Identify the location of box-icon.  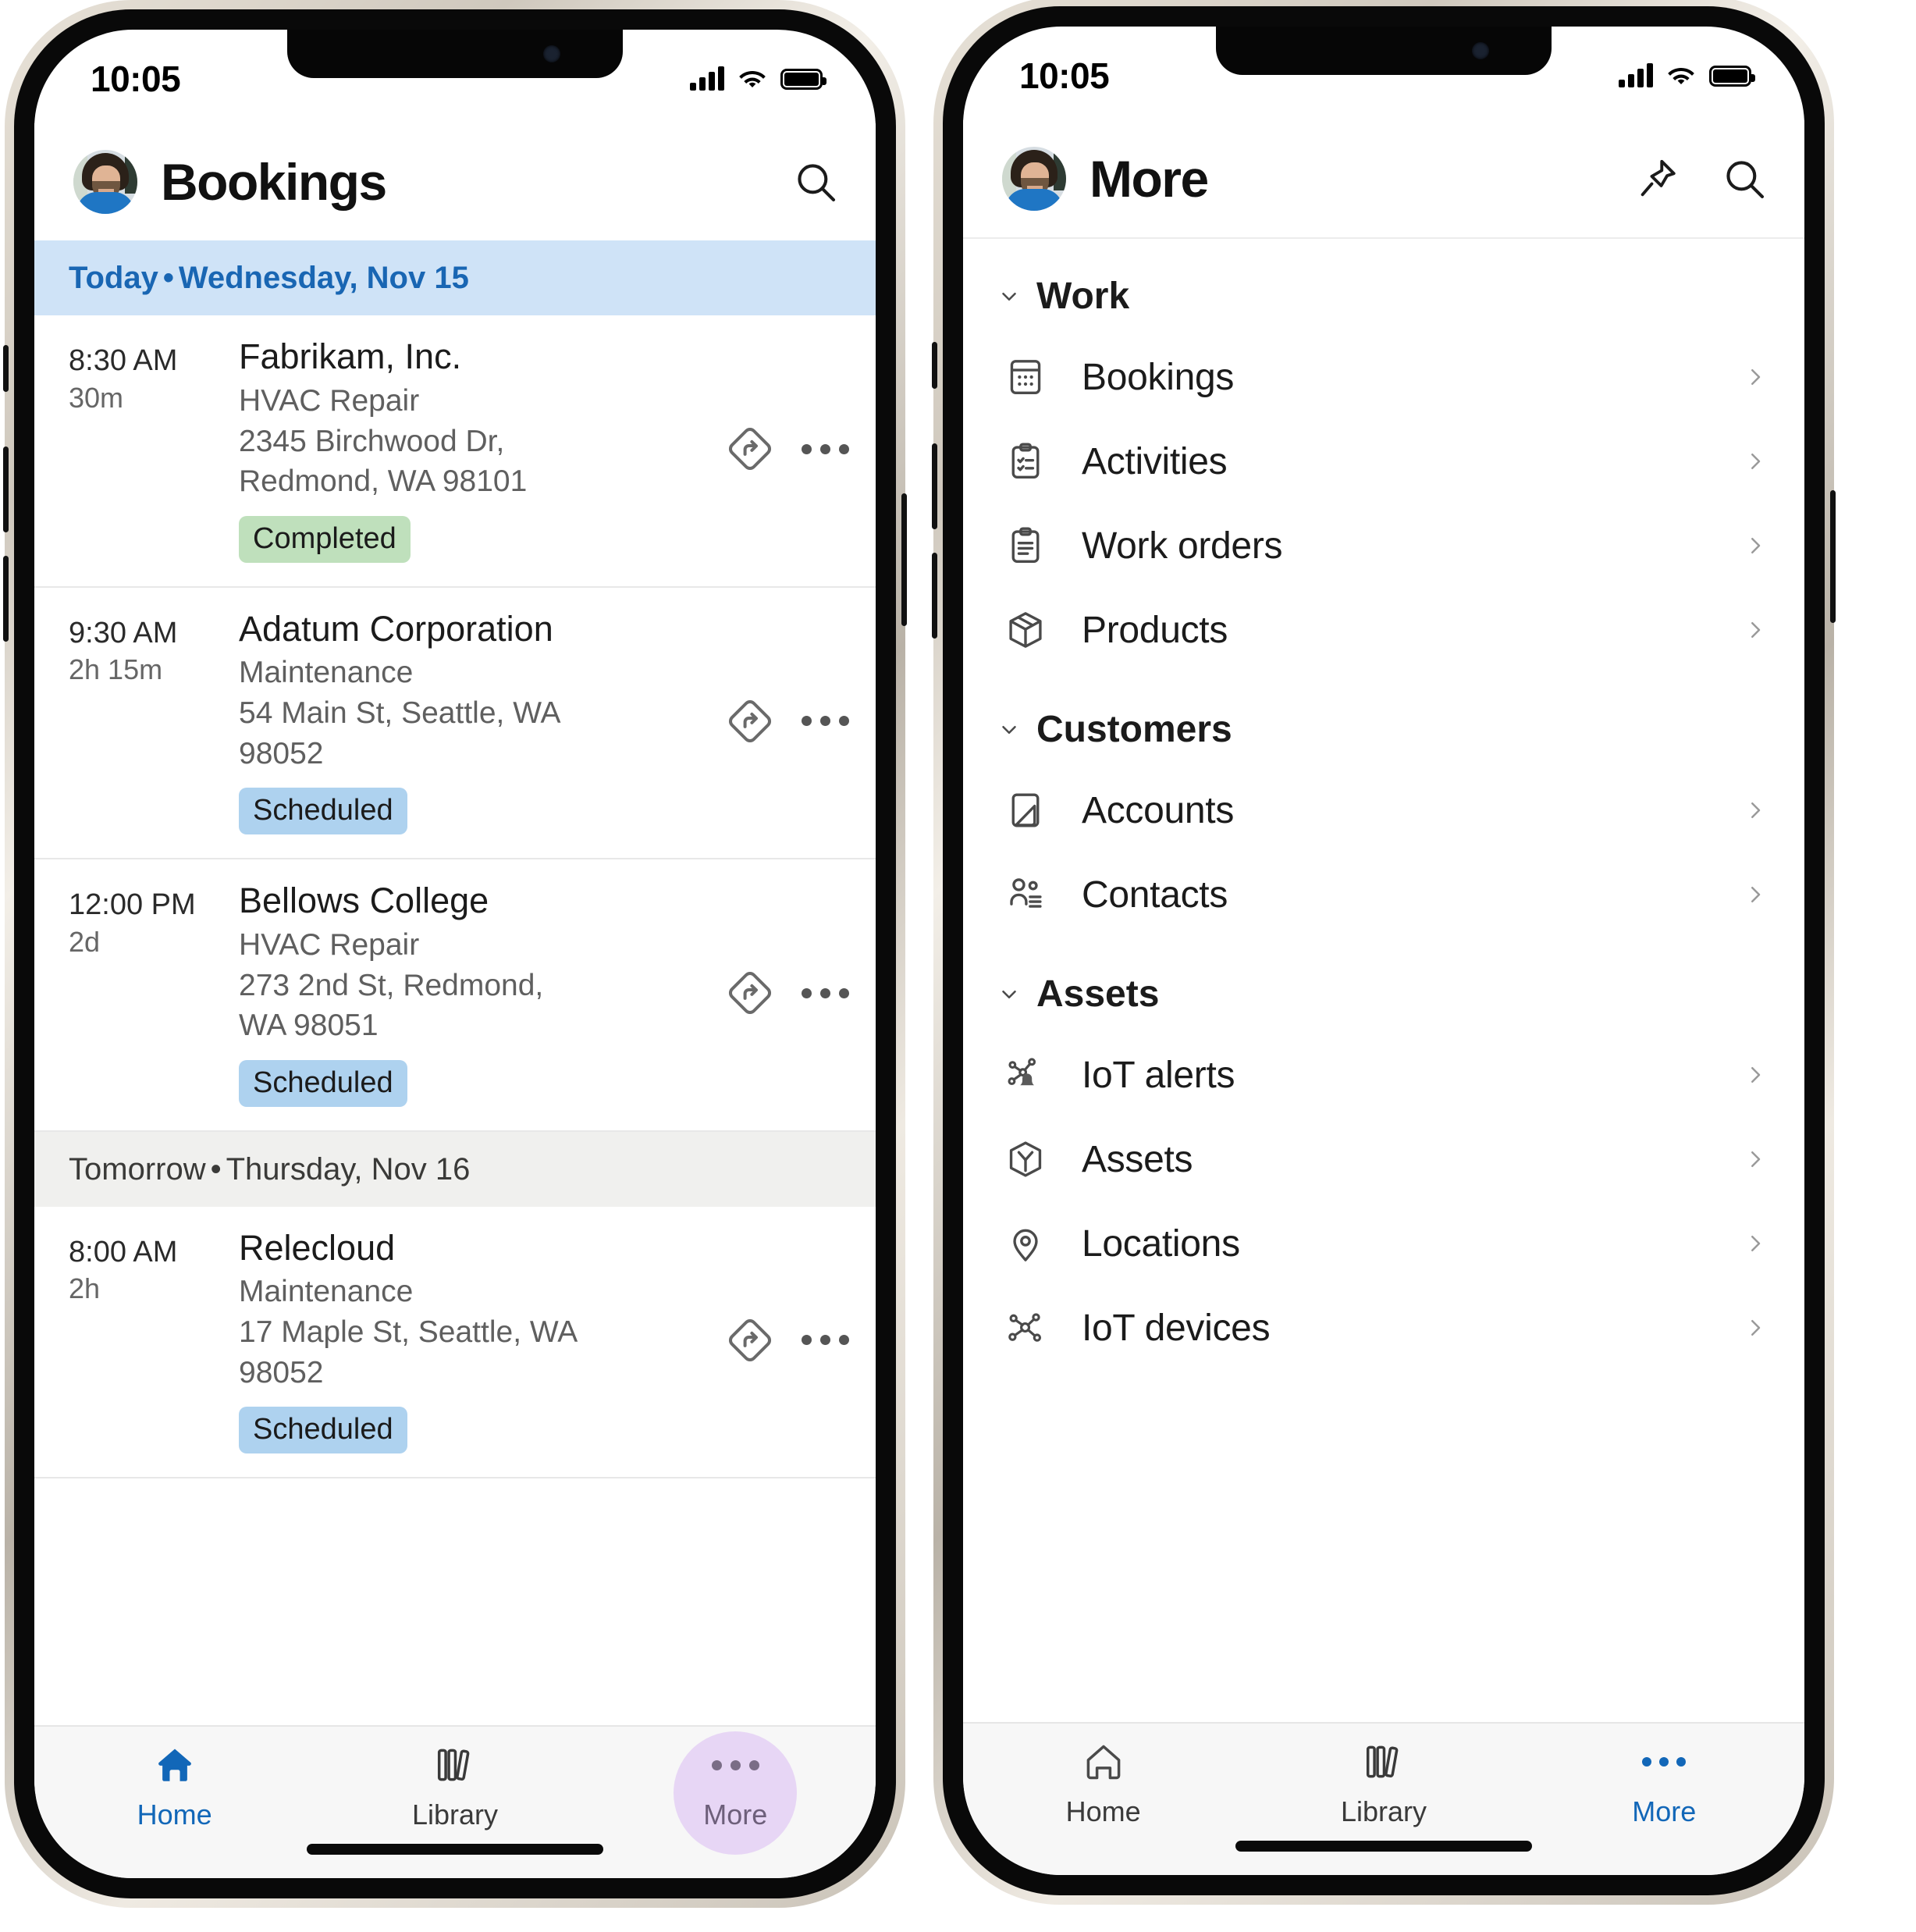
(1025, 630).